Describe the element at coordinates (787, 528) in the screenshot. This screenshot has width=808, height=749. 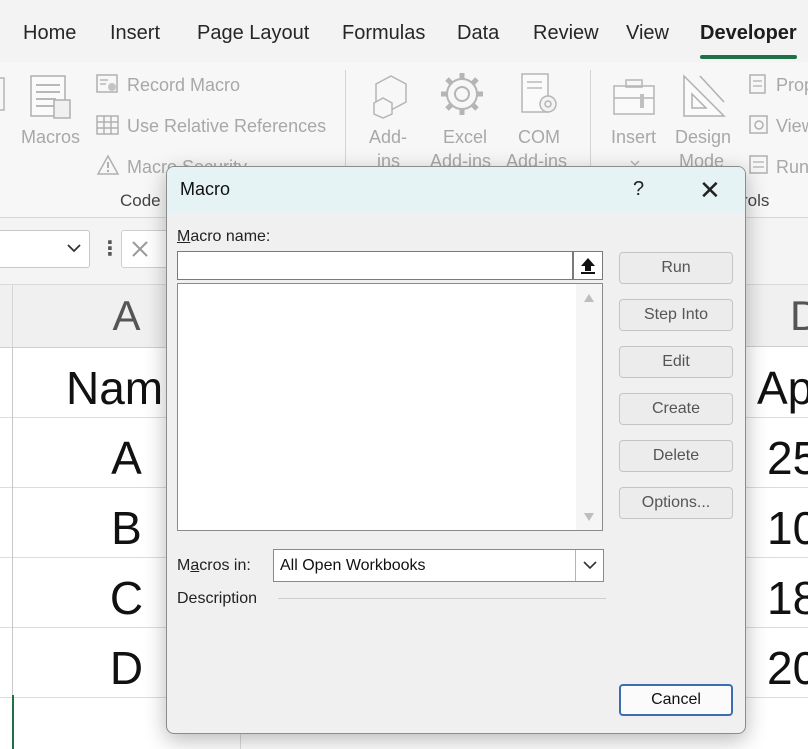
I see `cell-d3: 10` at that location.